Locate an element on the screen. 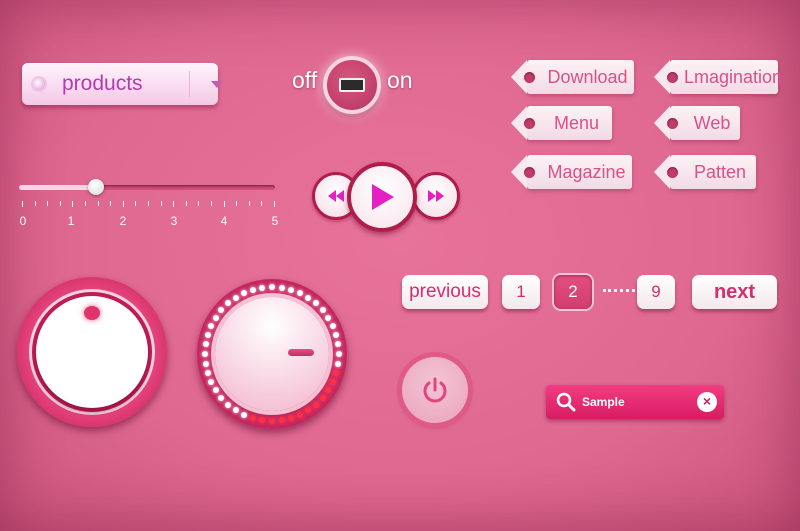 The width and height of the screenshot is (800, 531). tag-download: Download is located at coordinates (572, 77).